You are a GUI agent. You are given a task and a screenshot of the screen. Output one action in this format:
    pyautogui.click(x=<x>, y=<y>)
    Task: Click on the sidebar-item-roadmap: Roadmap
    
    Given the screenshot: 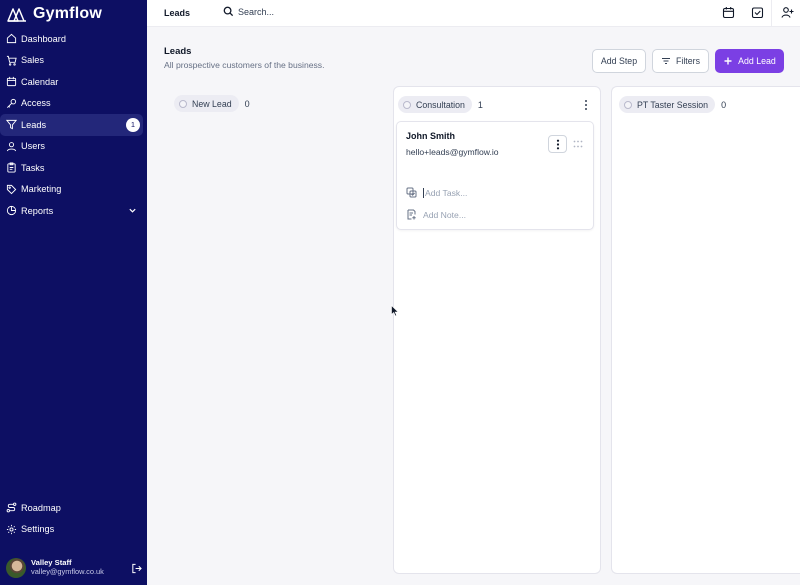 What is the action you would take?
    pyautogui.click(x=71, y=508)
    